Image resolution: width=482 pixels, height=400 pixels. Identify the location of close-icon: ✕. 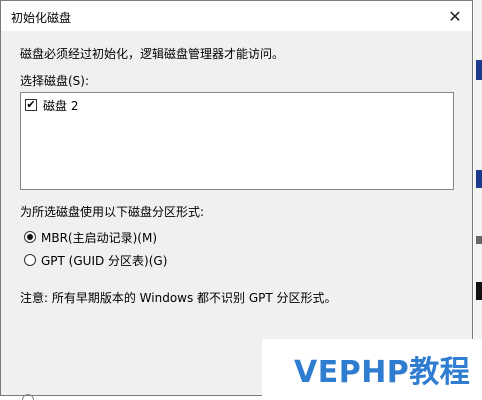
(455, 16).